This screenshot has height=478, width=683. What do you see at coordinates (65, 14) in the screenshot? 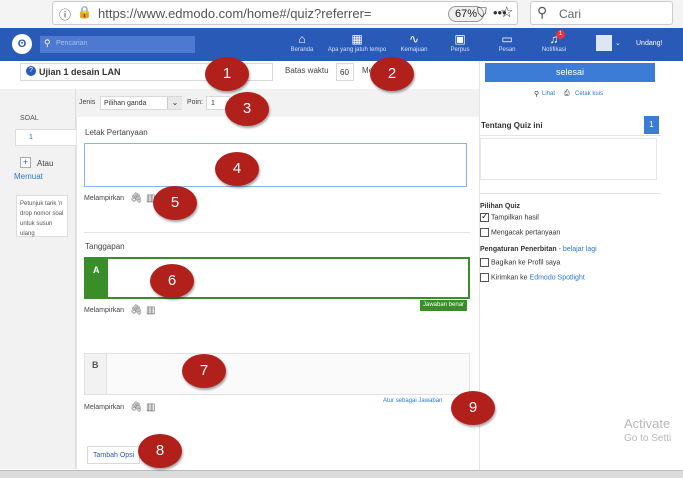
I see `info-icon: ⓘ` at bounding box center [65, 14].